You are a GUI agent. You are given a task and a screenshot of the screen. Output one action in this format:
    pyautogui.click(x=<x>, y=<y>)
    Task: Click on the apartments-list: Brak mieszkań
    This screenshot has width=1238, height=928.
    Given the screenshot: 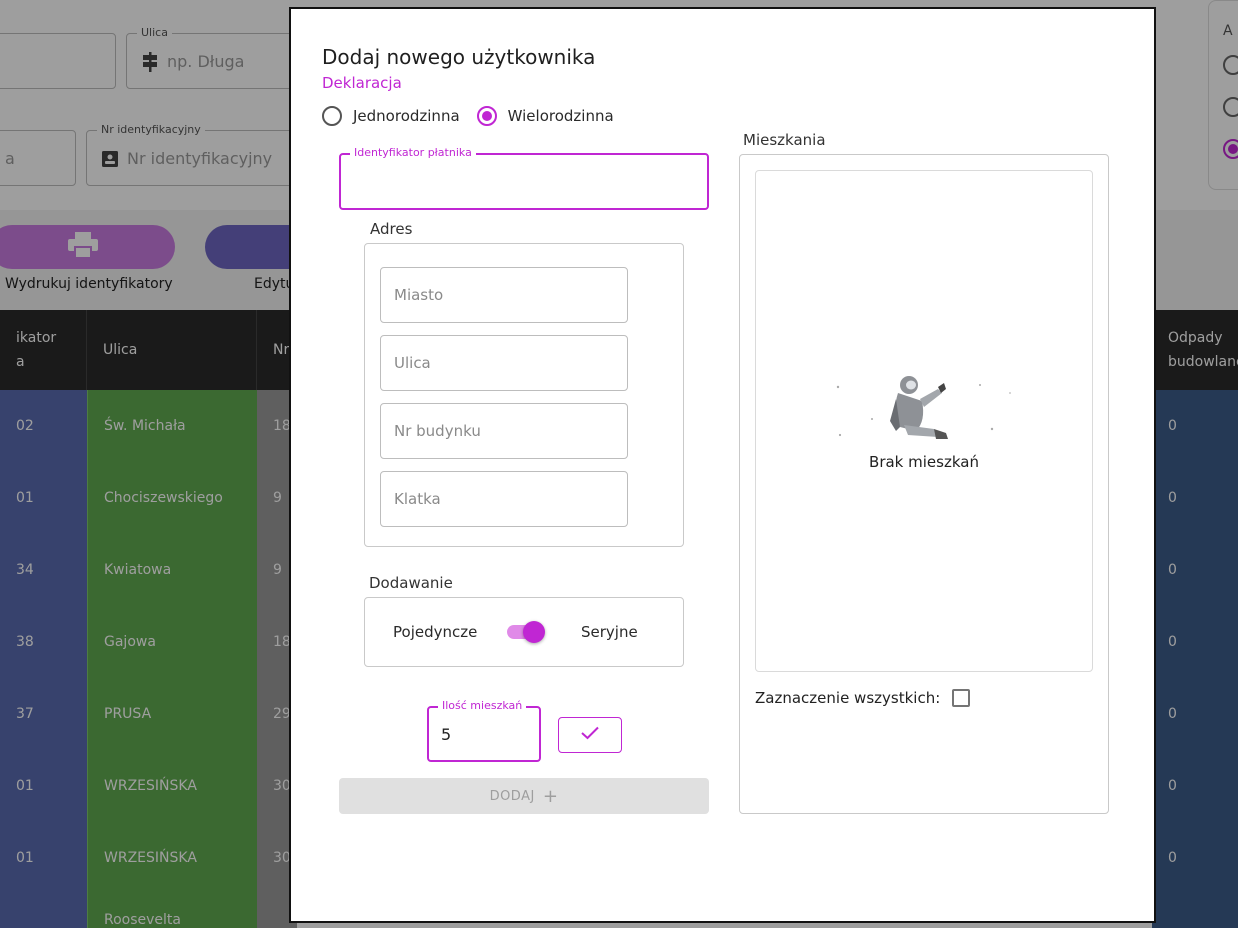 What is the action you would take?
    pyautogui.click(x=924, y=421)
    